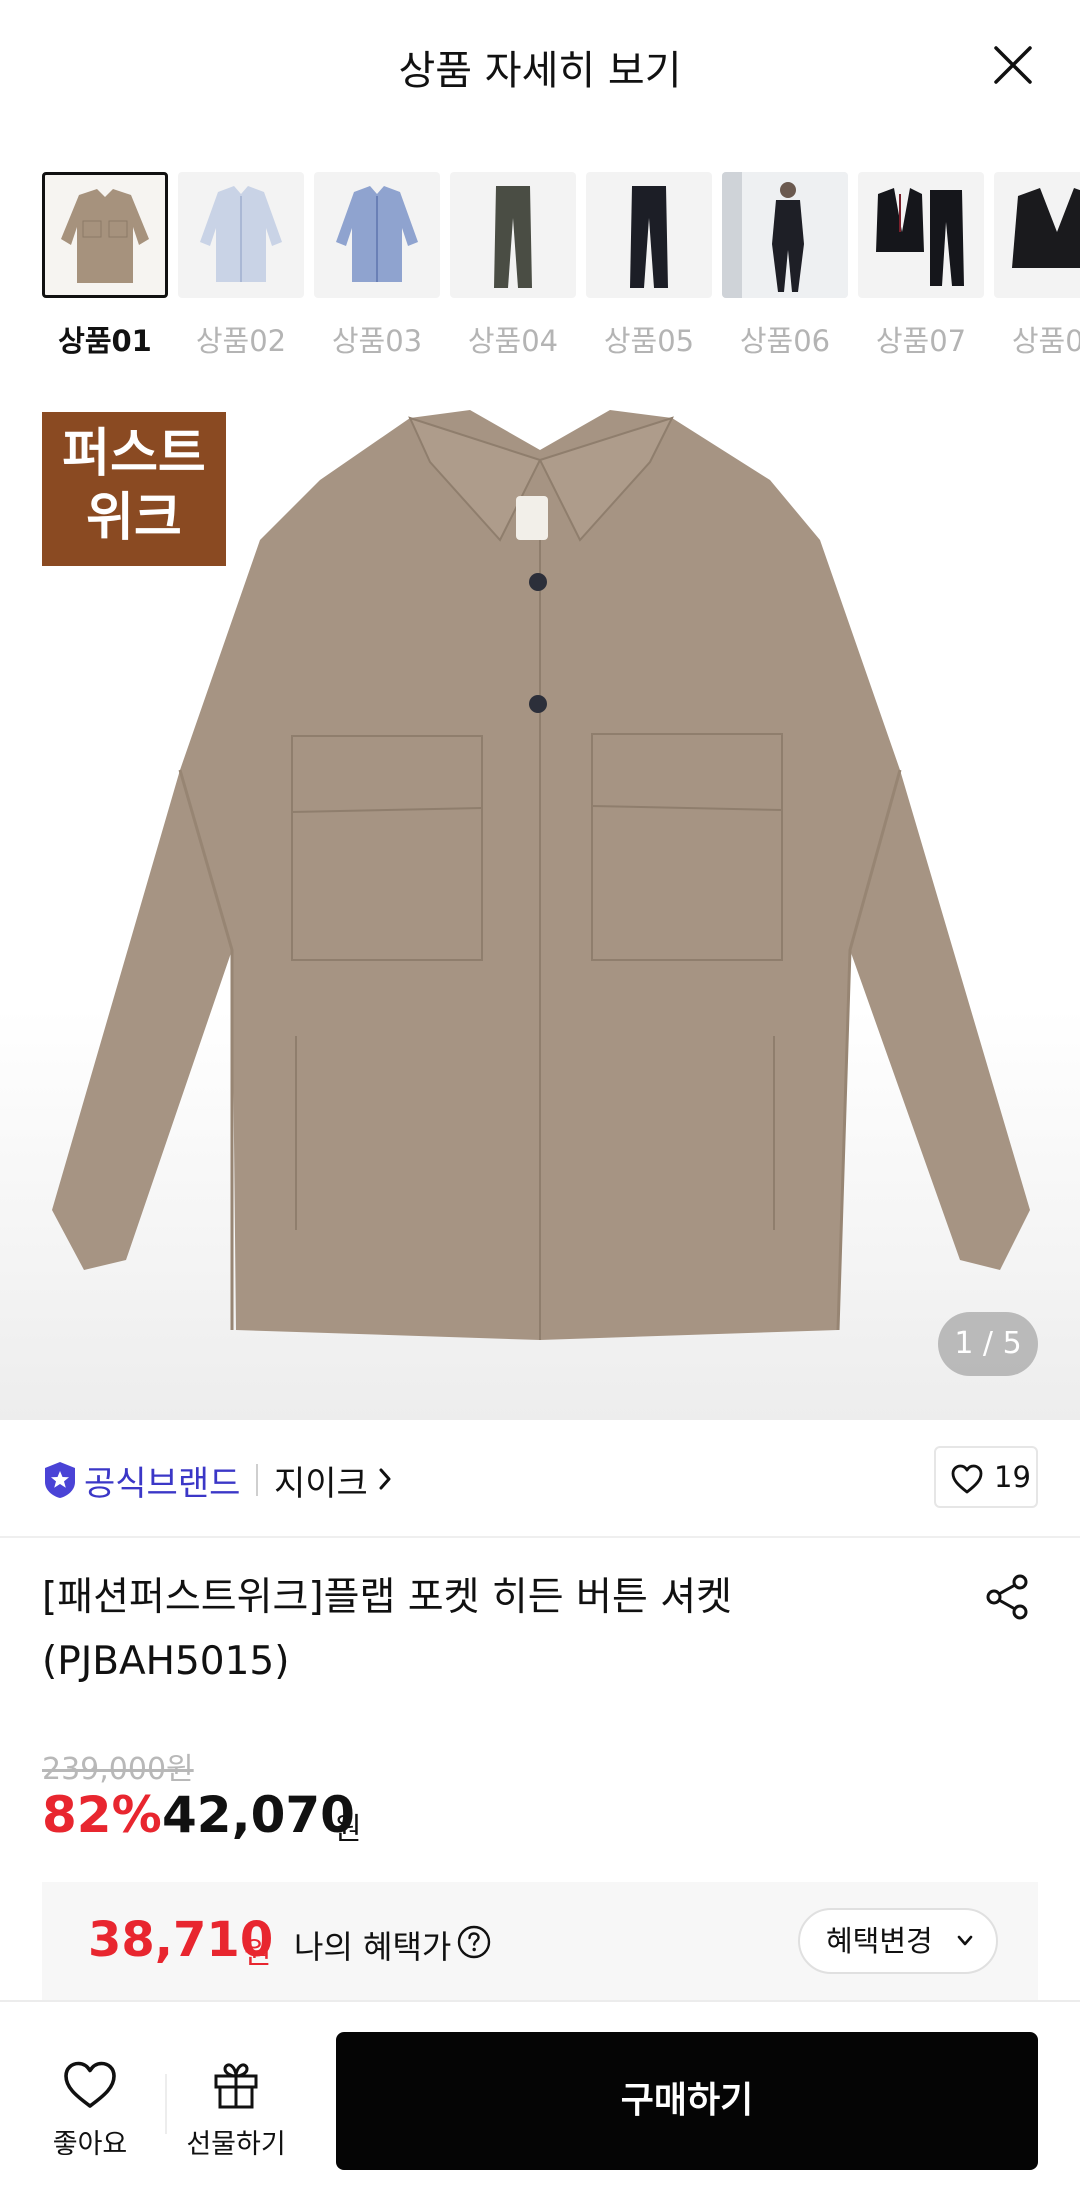 This screenshot has width=1080, height=2198. What do you see at coordinates (134, 518) in the screenshot?
I see `promo-badge-line2: 위크` at bounding box center [134, 518].